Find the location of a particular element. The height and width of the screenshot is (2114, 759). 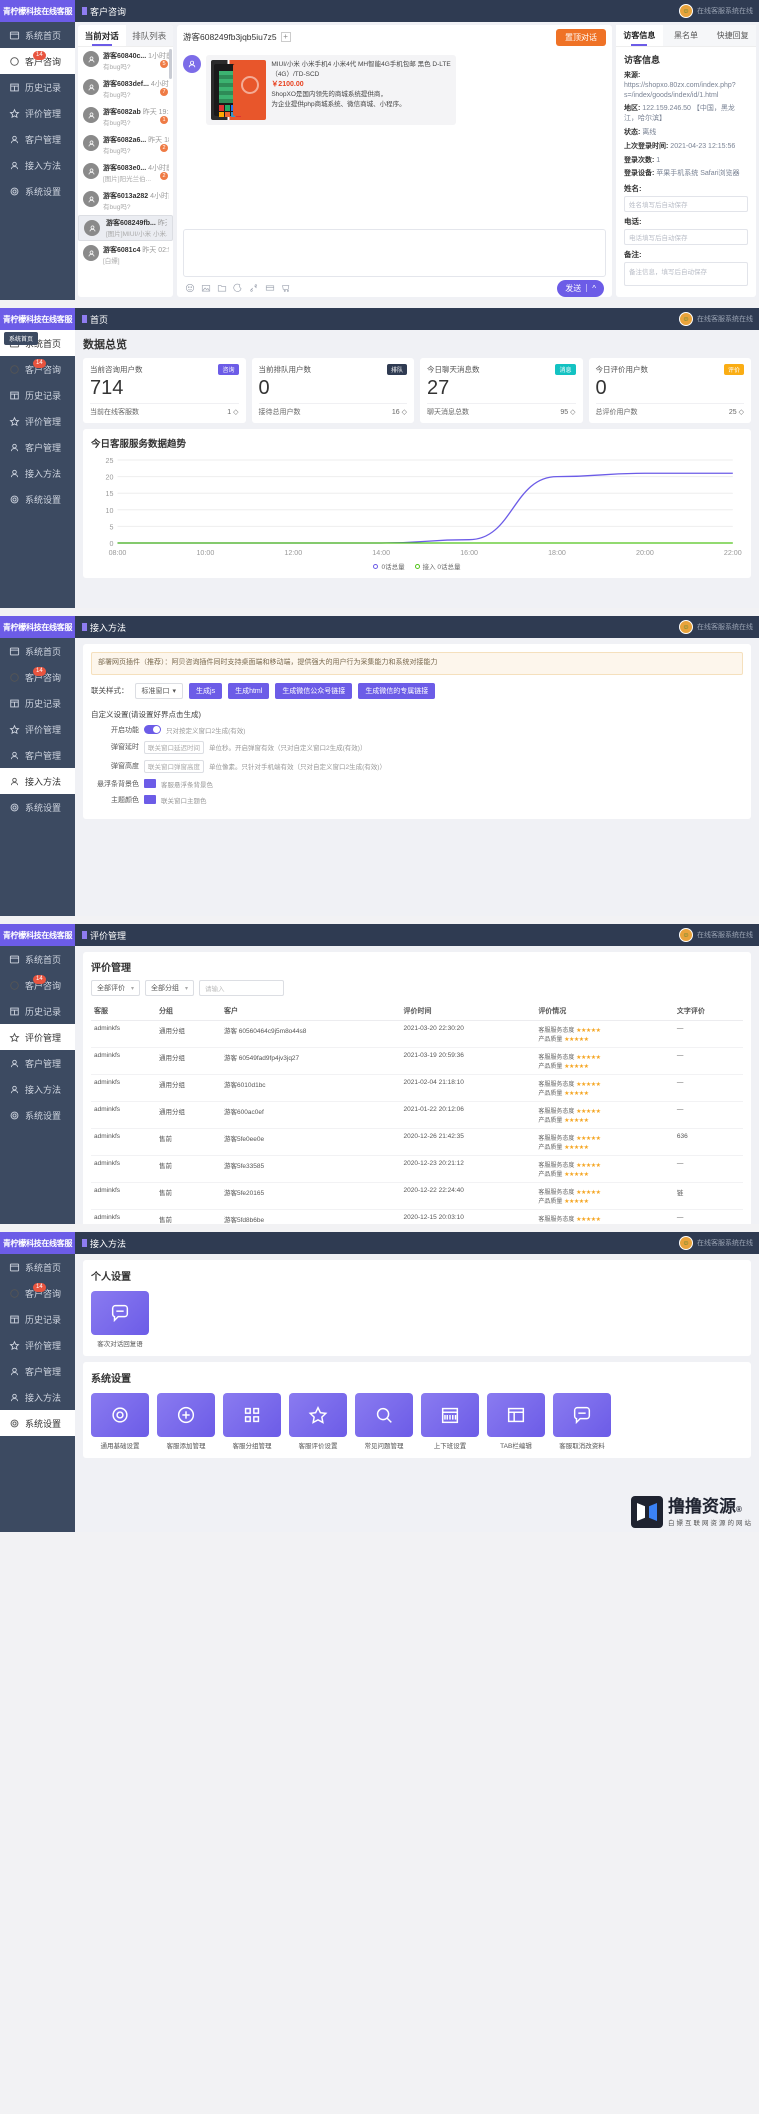

mode-select: 标准窗口 ▾ is located at coordinates (159, 690).